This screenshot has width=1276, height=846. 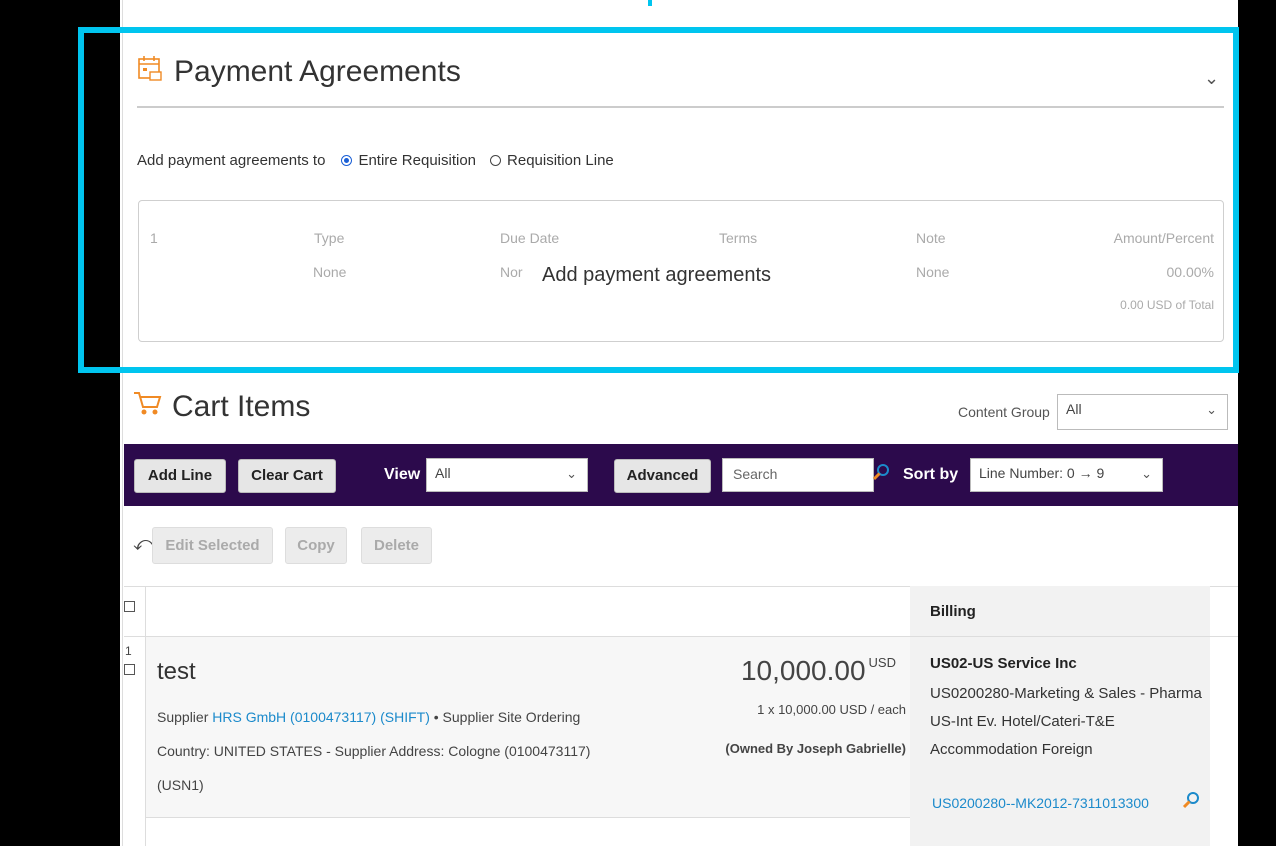 I want to click on view-select: All ⌄, so click(x=507, y=475).